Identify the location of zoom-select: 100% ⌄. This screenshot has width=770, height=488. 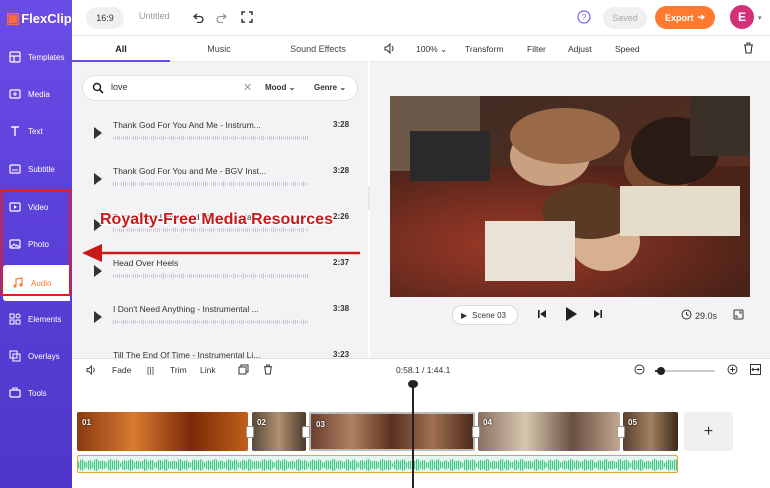
(431, 49).